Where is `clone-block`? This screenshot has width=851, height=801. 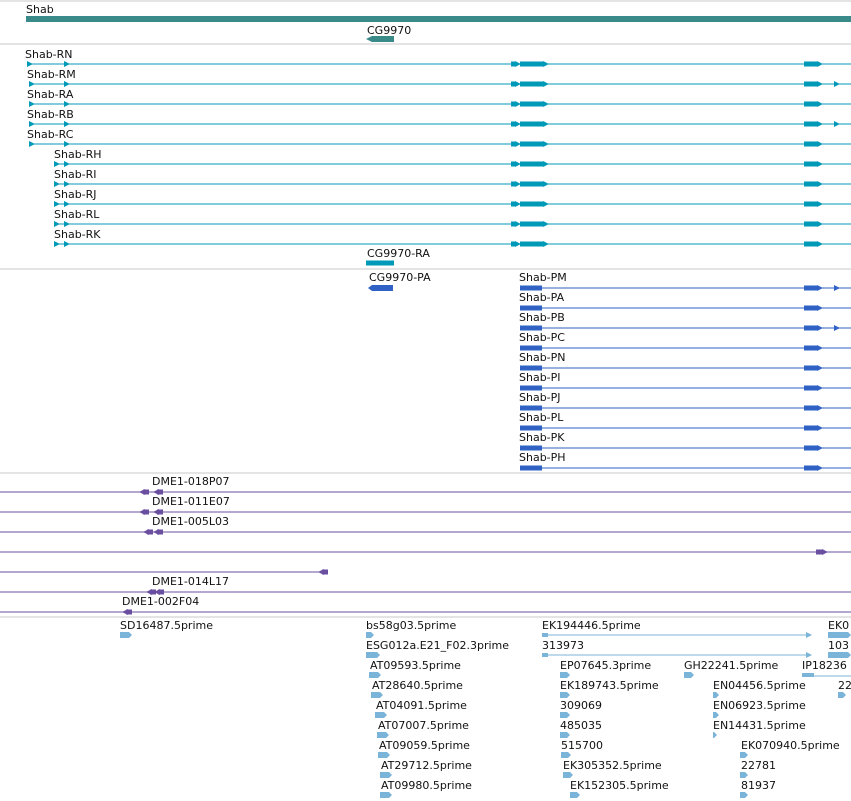
clone-block is located at coordinates (819, 552).